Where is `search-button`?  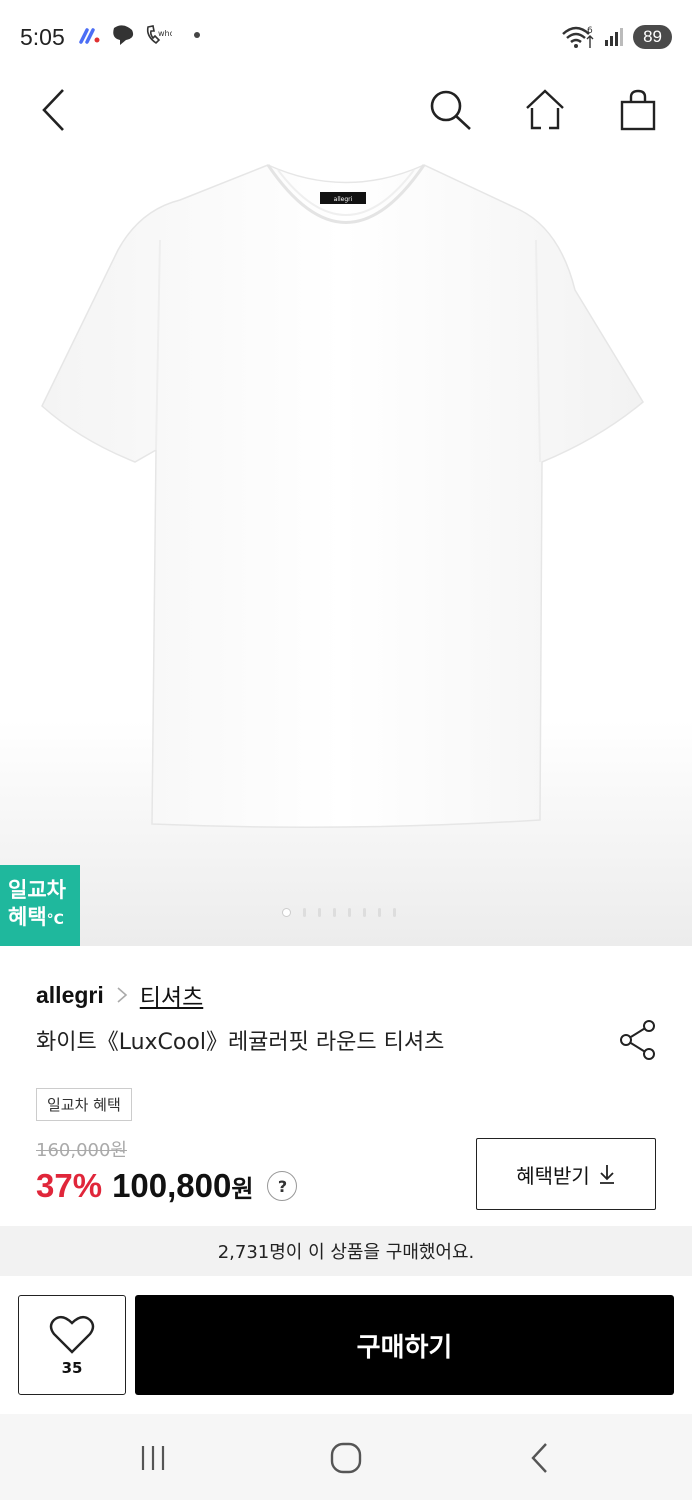 search-button is located at coordinates (450, 110).